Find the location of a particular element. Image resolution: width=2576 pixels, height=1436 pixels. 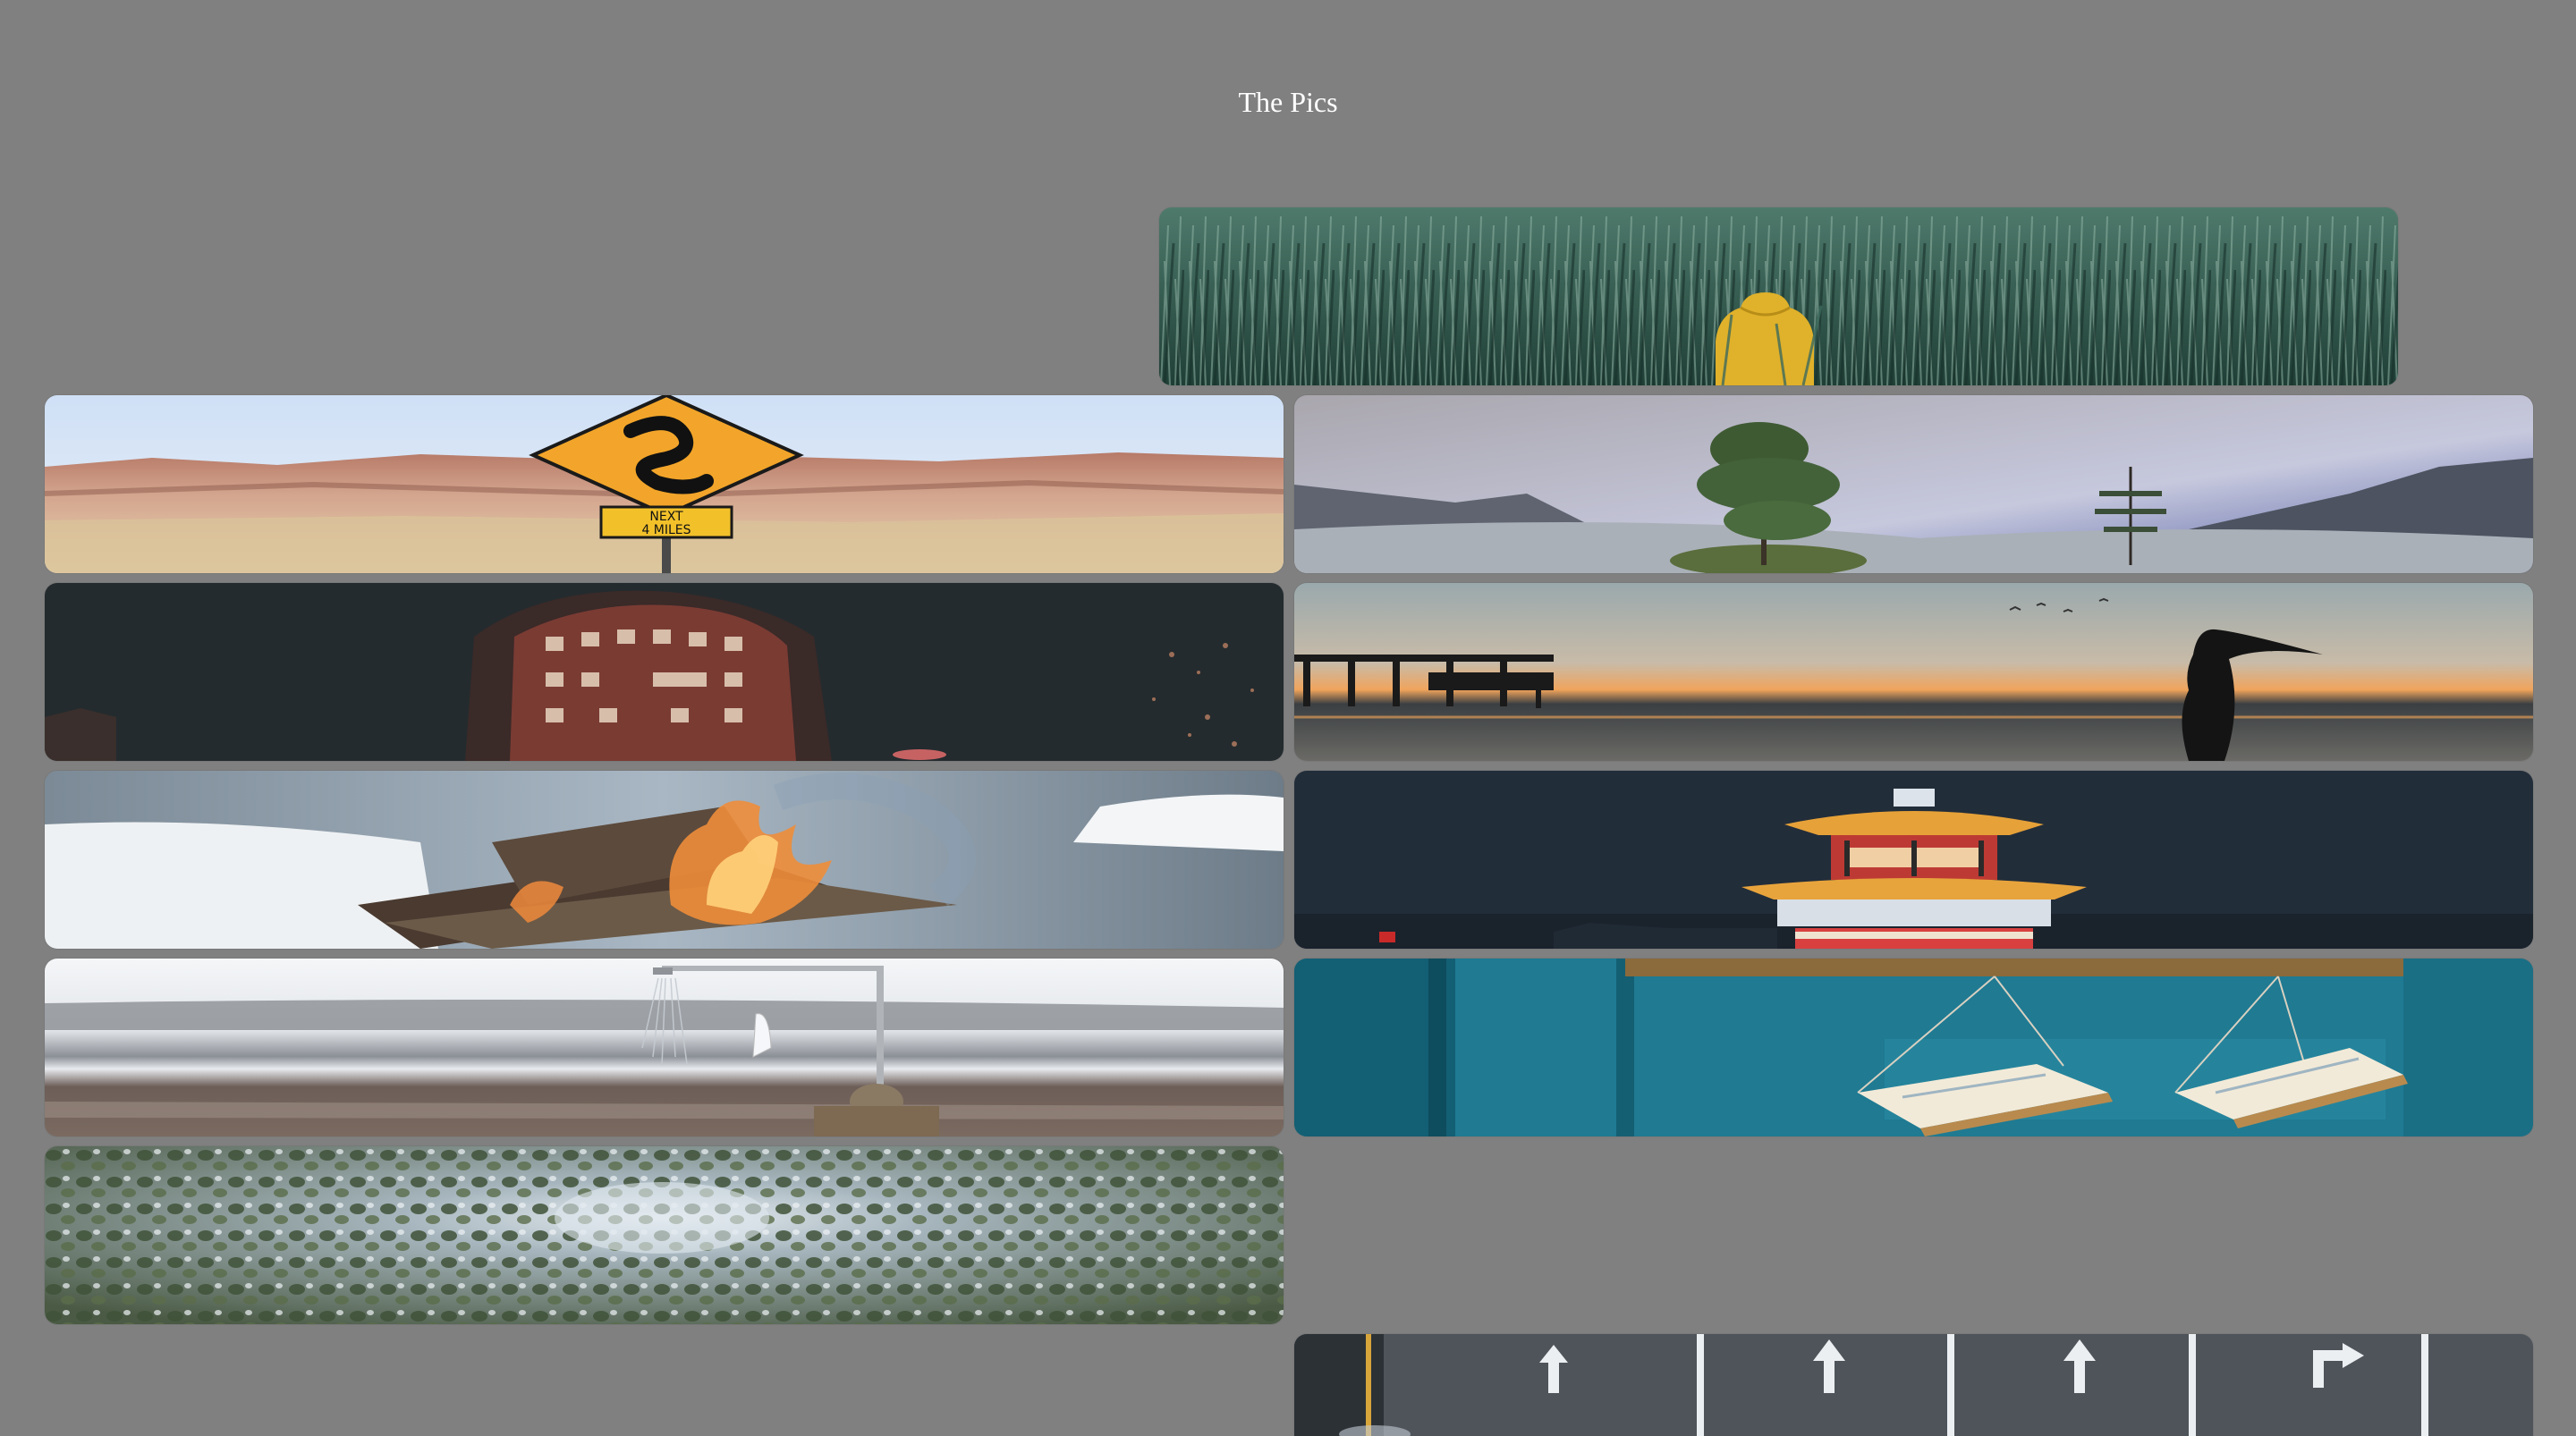

sign-line-2: 4 MILES is located at coordinates (666, 530).